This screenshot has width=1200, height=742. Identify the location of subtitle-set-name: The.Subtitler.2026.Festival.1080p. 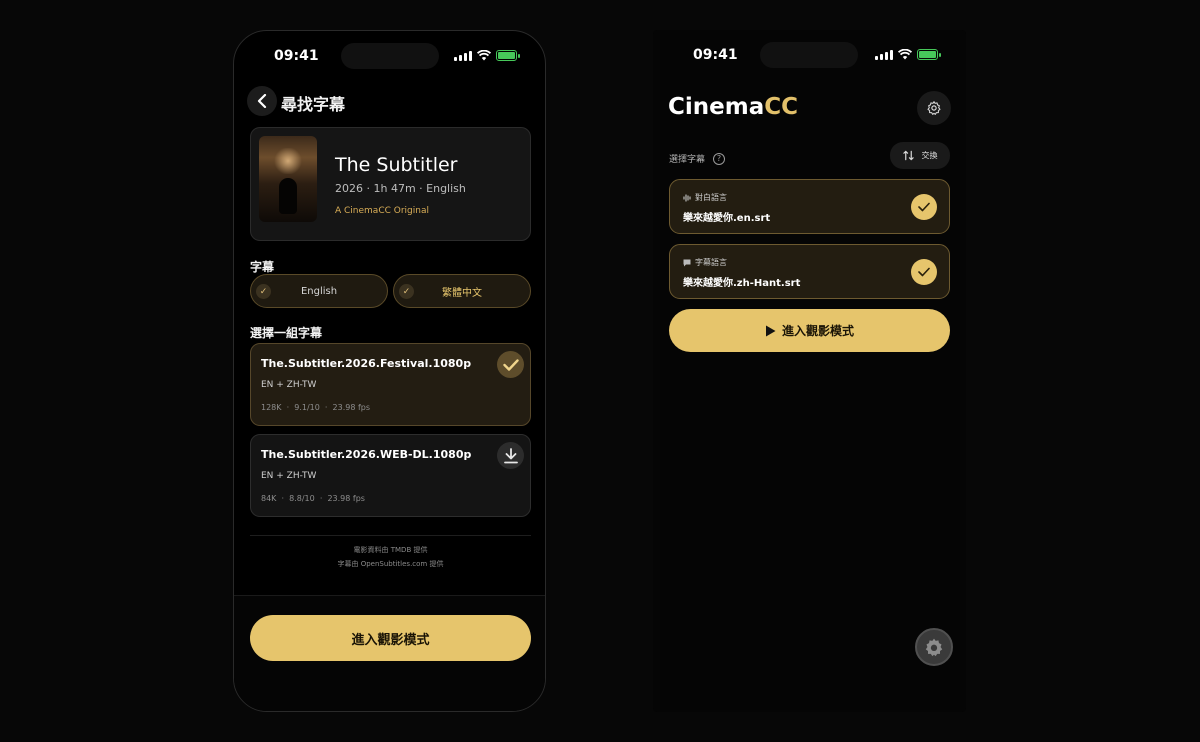
(366, 363).